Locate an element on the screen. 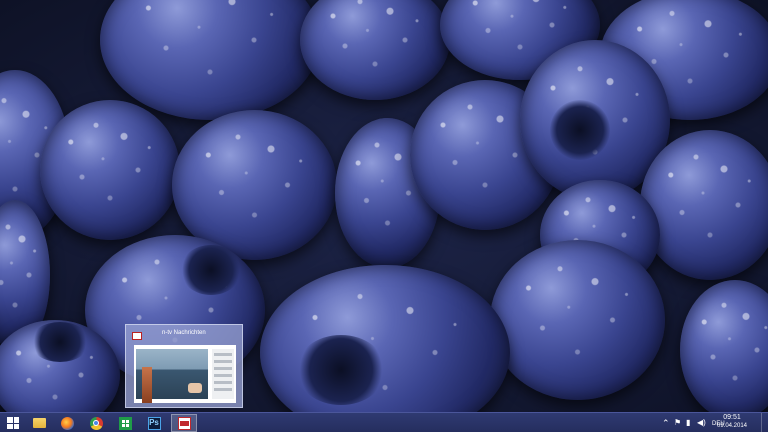 The image size is (768, 432). taskbar-firefox is located at coordinates (67, 423).